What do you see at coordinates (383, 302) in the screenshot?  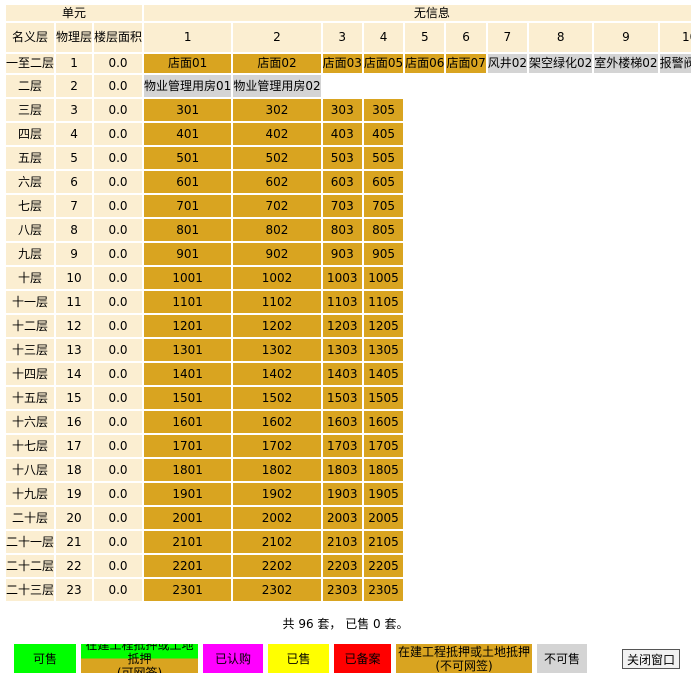 I see `room-cell: 1105` at bounding box center [383, 302].